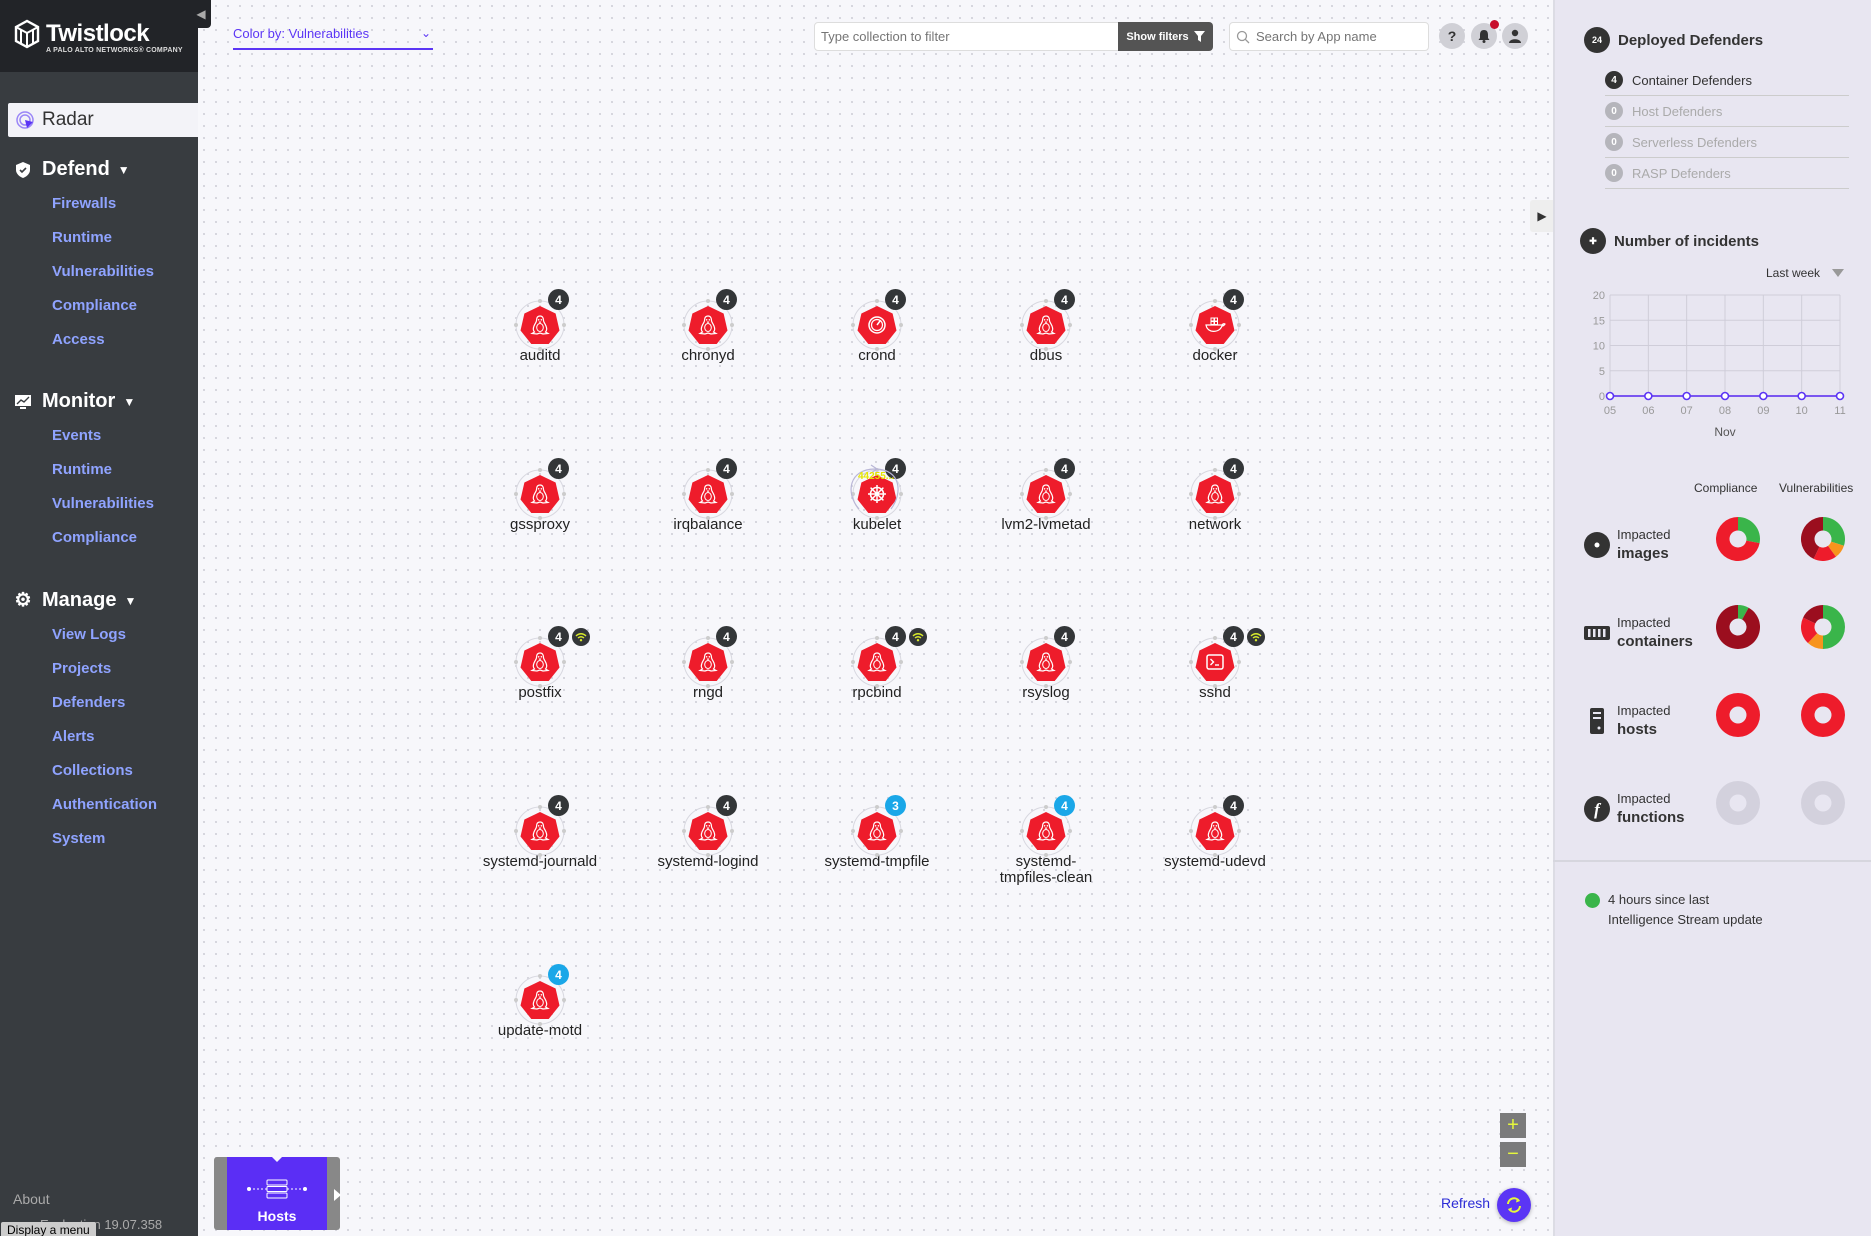  I want to click on radar-node-crond: 4 crond, so click(877, 326).